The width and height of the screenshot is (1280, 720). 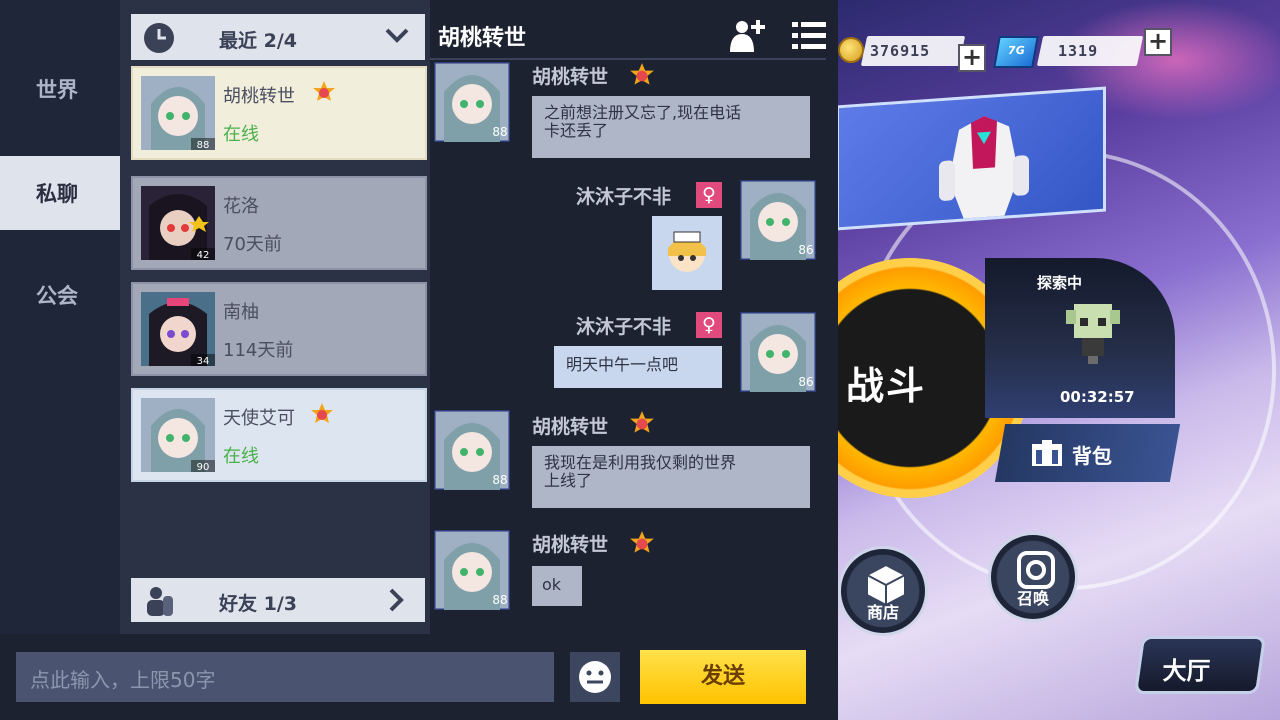 I want to click on bag-icon, so click(x=1047, y=453).